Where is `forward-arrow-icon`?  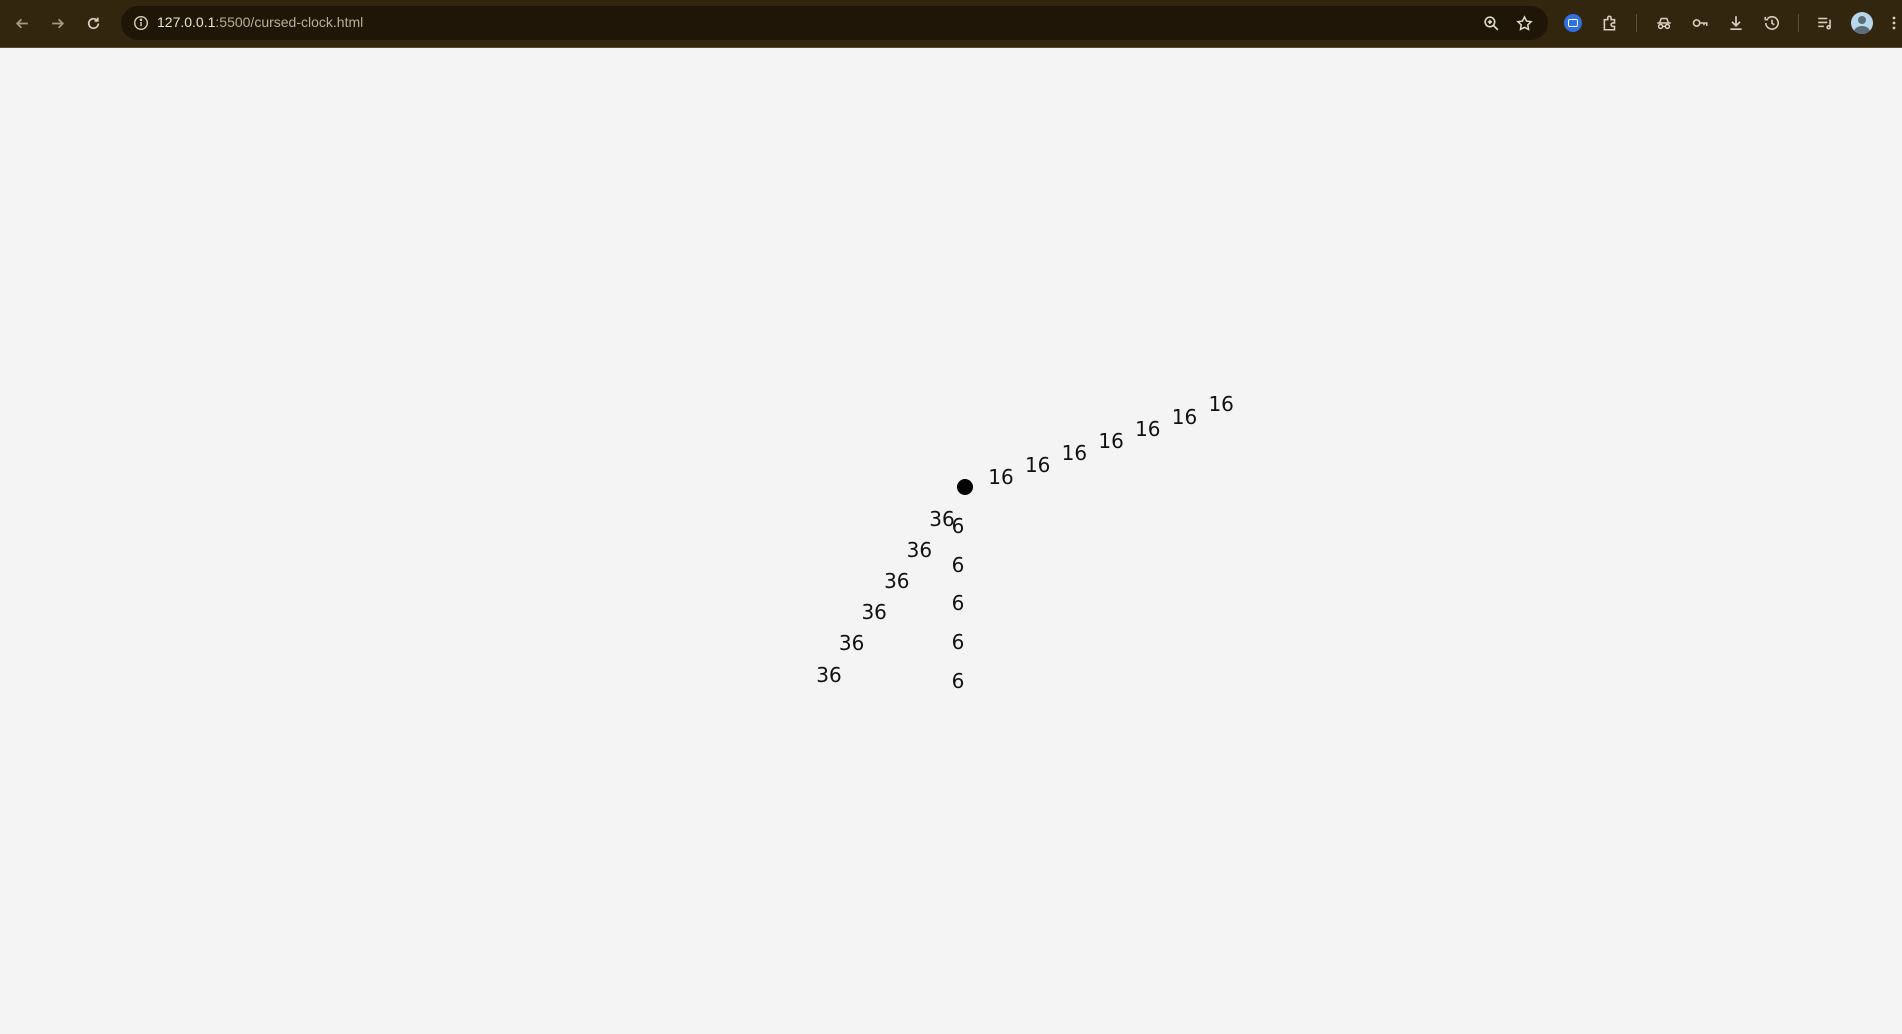
forward-arrow-icon is located at coordinates (57, 23).